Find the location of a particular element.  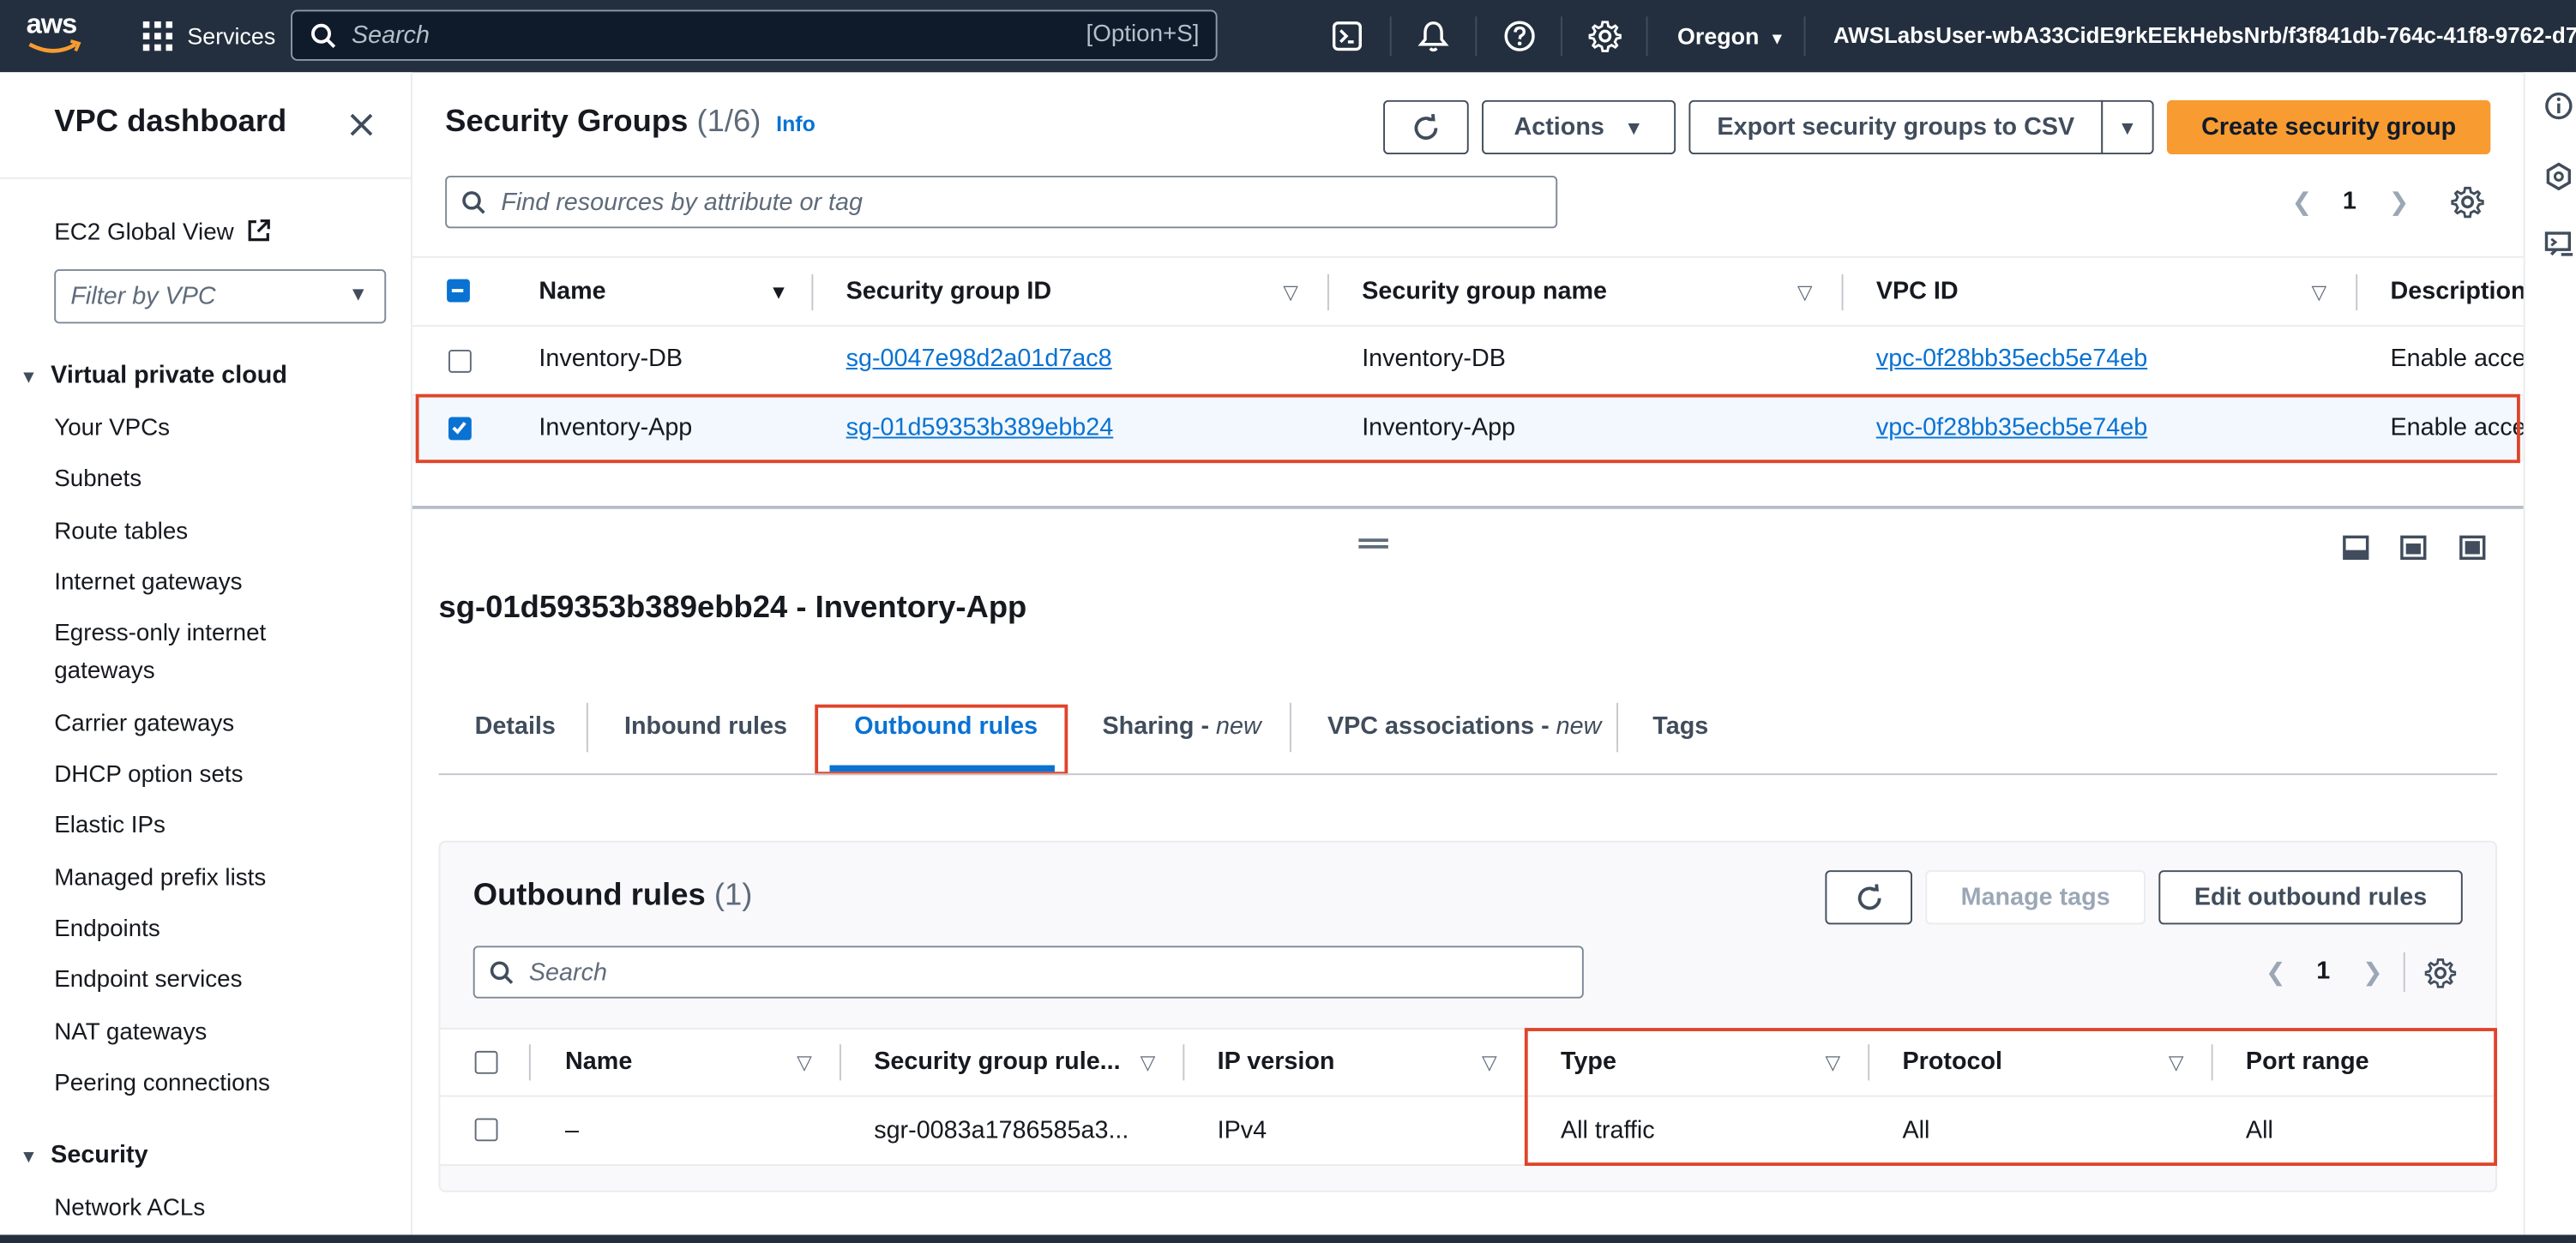

cell-security-group-id-link: sg-0047e98d2a01d7ac8 is located at coordinates (979, 359).